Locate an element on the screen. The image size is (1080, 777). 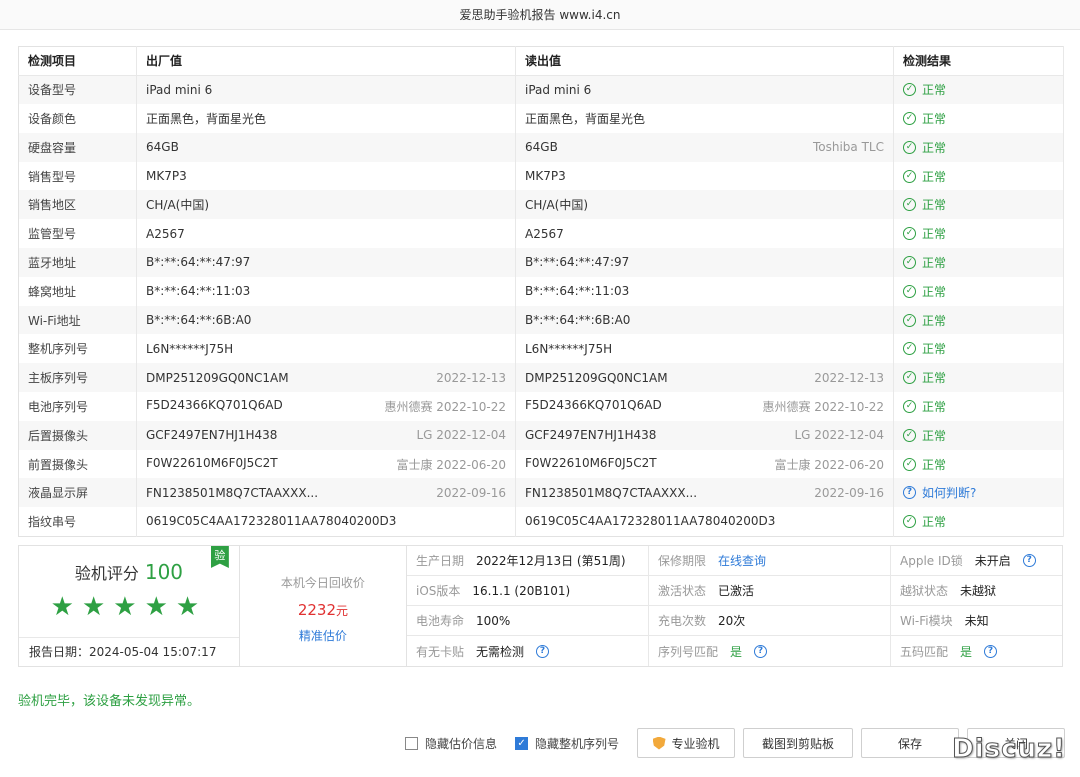
cell-item: 指纹串号 is located at coordinates (77, 522).